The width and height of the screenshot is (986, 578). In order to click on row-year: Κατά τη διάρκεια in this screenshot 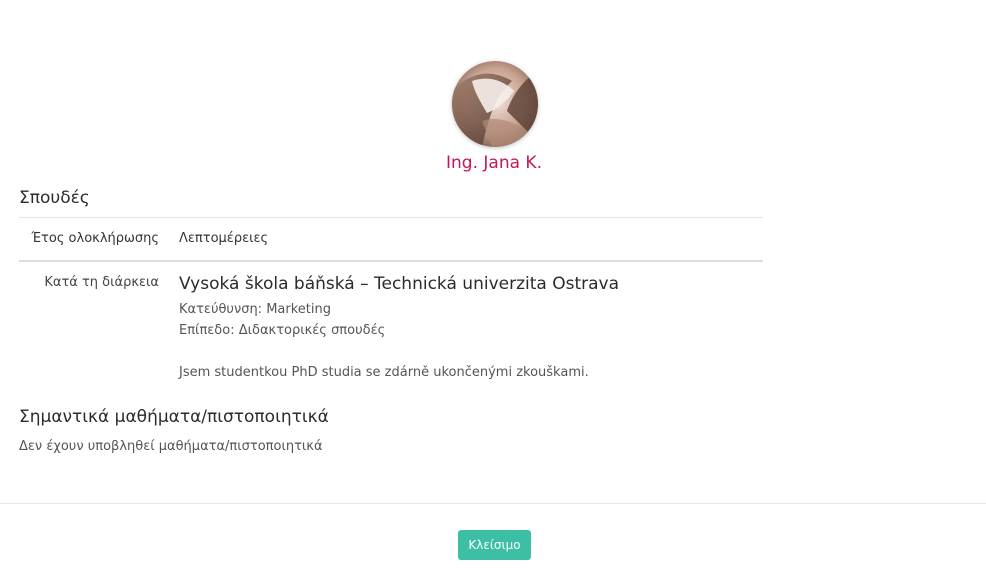, I will do `click(101, 282)`.